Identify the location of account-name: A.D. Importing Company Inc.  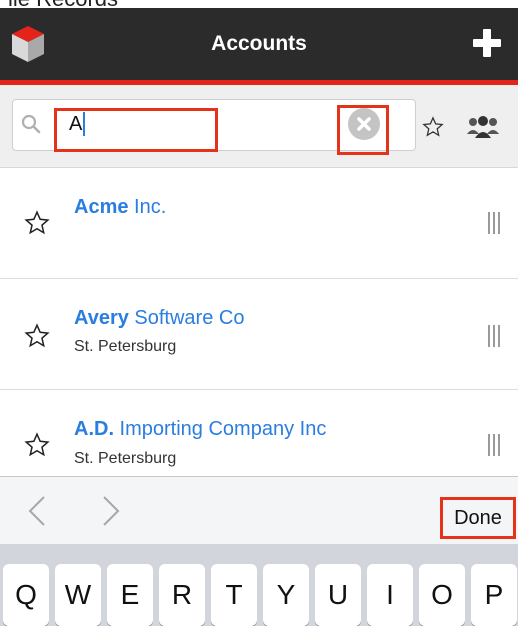
(200, 429).